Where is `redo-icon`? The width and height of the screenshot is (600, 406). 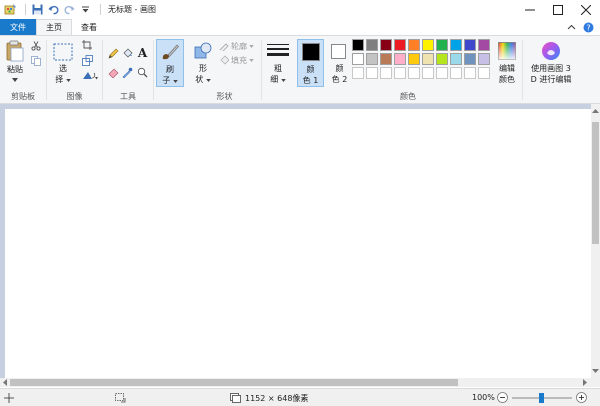 redo-icon is located at coordinates (69, 9).